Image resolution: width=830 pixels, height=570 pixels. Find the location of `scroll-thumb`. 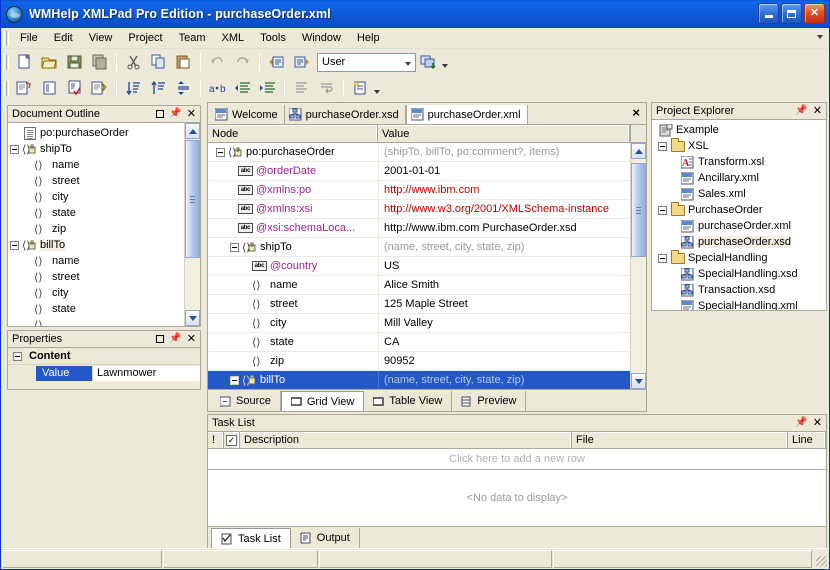

scroll-thumb is located at coordinates (638, 210).